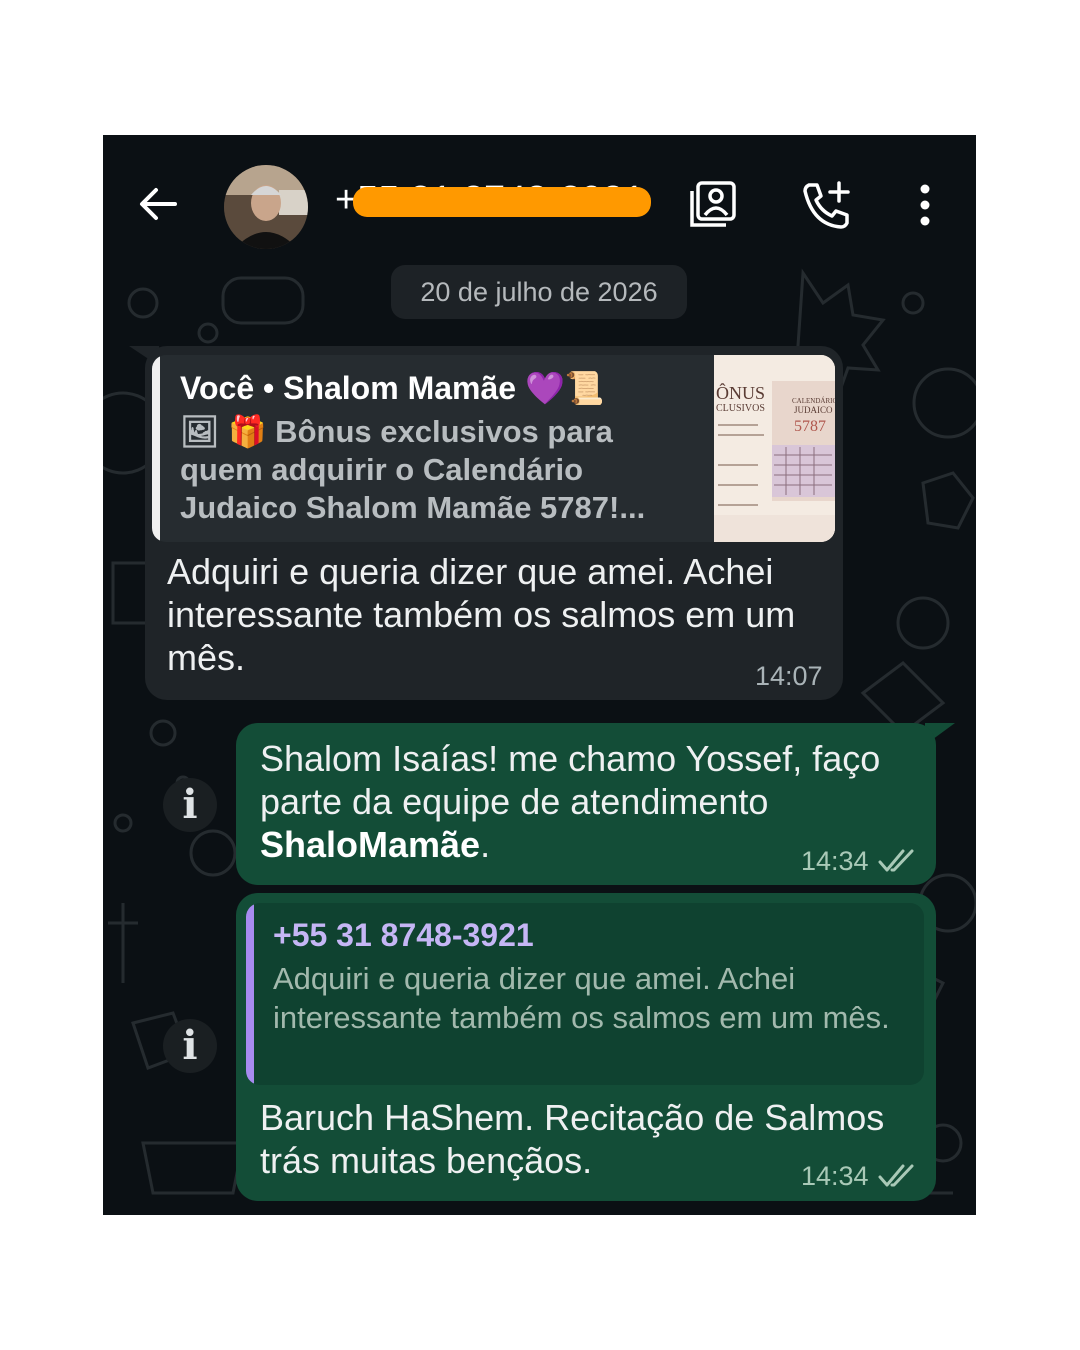 The image size is (1080, 1350). I want to click on message-time: 14:07, so click(789, 676).